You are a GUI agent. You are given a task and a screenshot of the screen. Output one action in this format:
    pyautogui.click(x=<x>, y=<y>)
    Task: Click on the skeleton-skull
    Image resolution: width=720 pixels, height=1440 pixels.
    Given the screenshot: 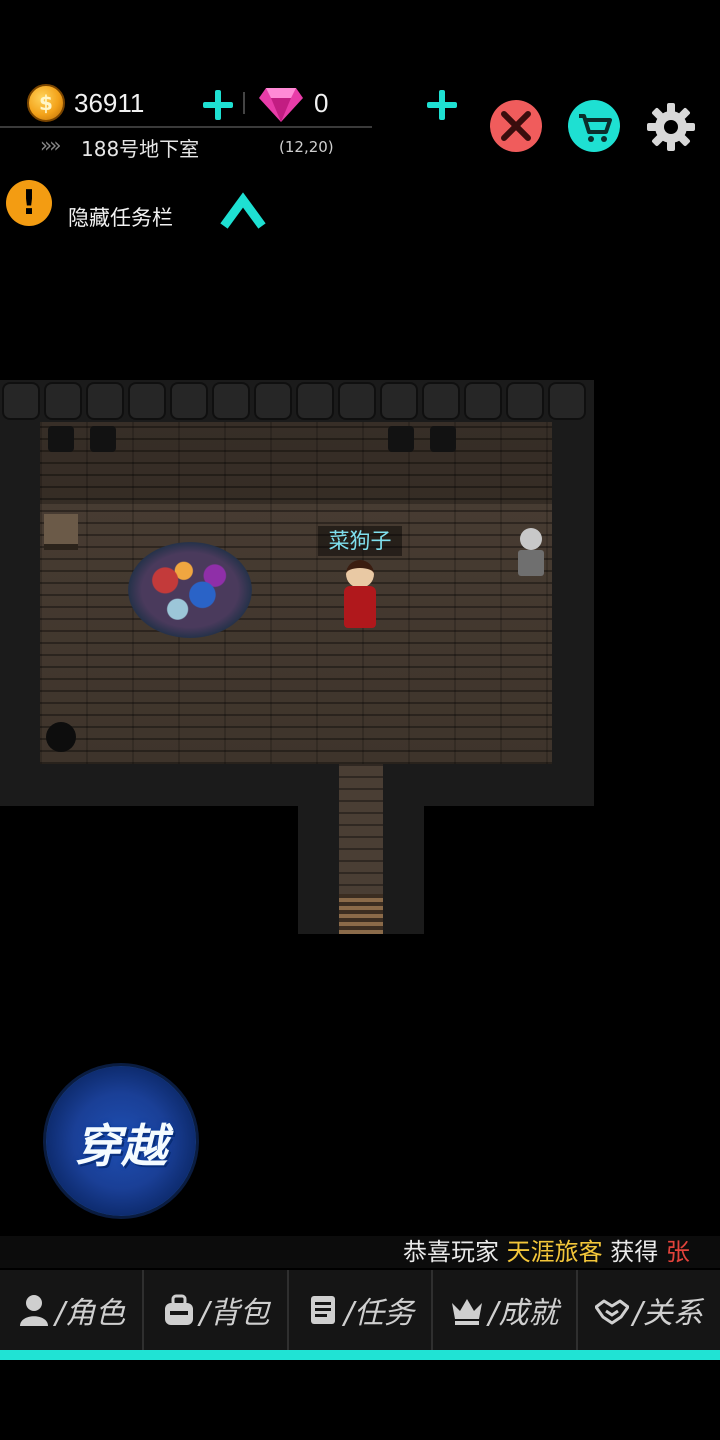 What is the action you would take?
    pyautogui.click(x=531, y=539)
    